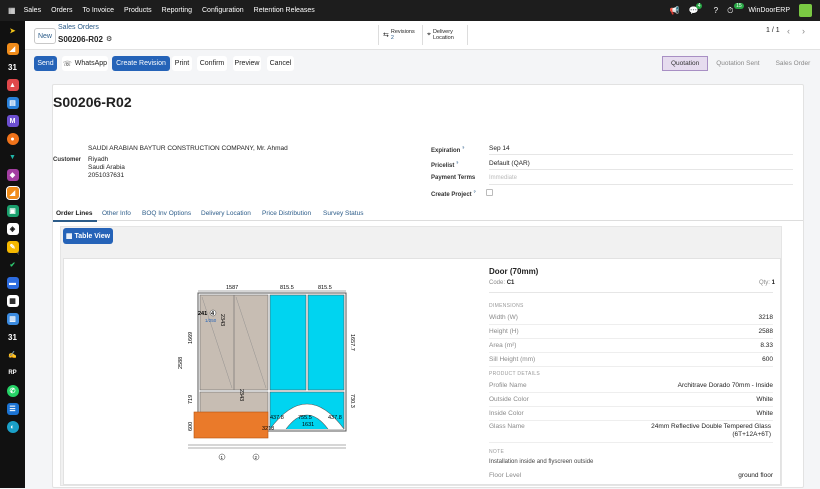  Describe the element at coordinates (98, 10) in the screenshot. I see `menu-to-invoice: To Invoice` at that location.